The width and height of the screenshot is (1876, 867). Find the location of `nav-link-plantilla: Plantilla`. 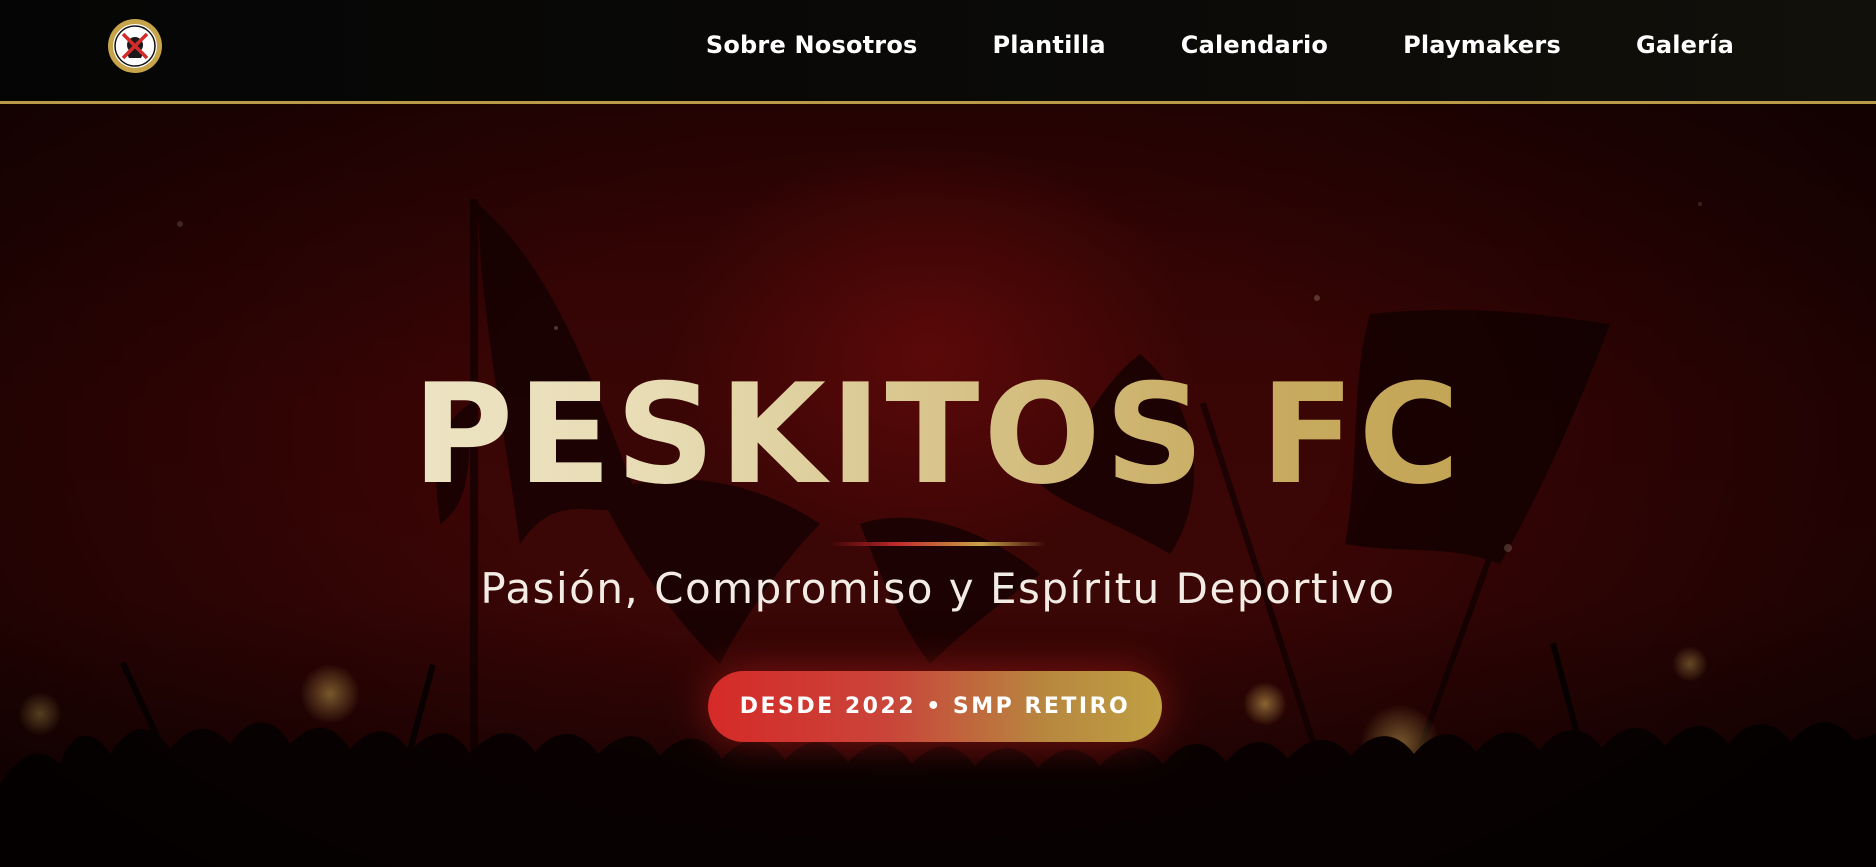

nav-link-plantilla: Plantilla is located at coordinates (1049, 45).